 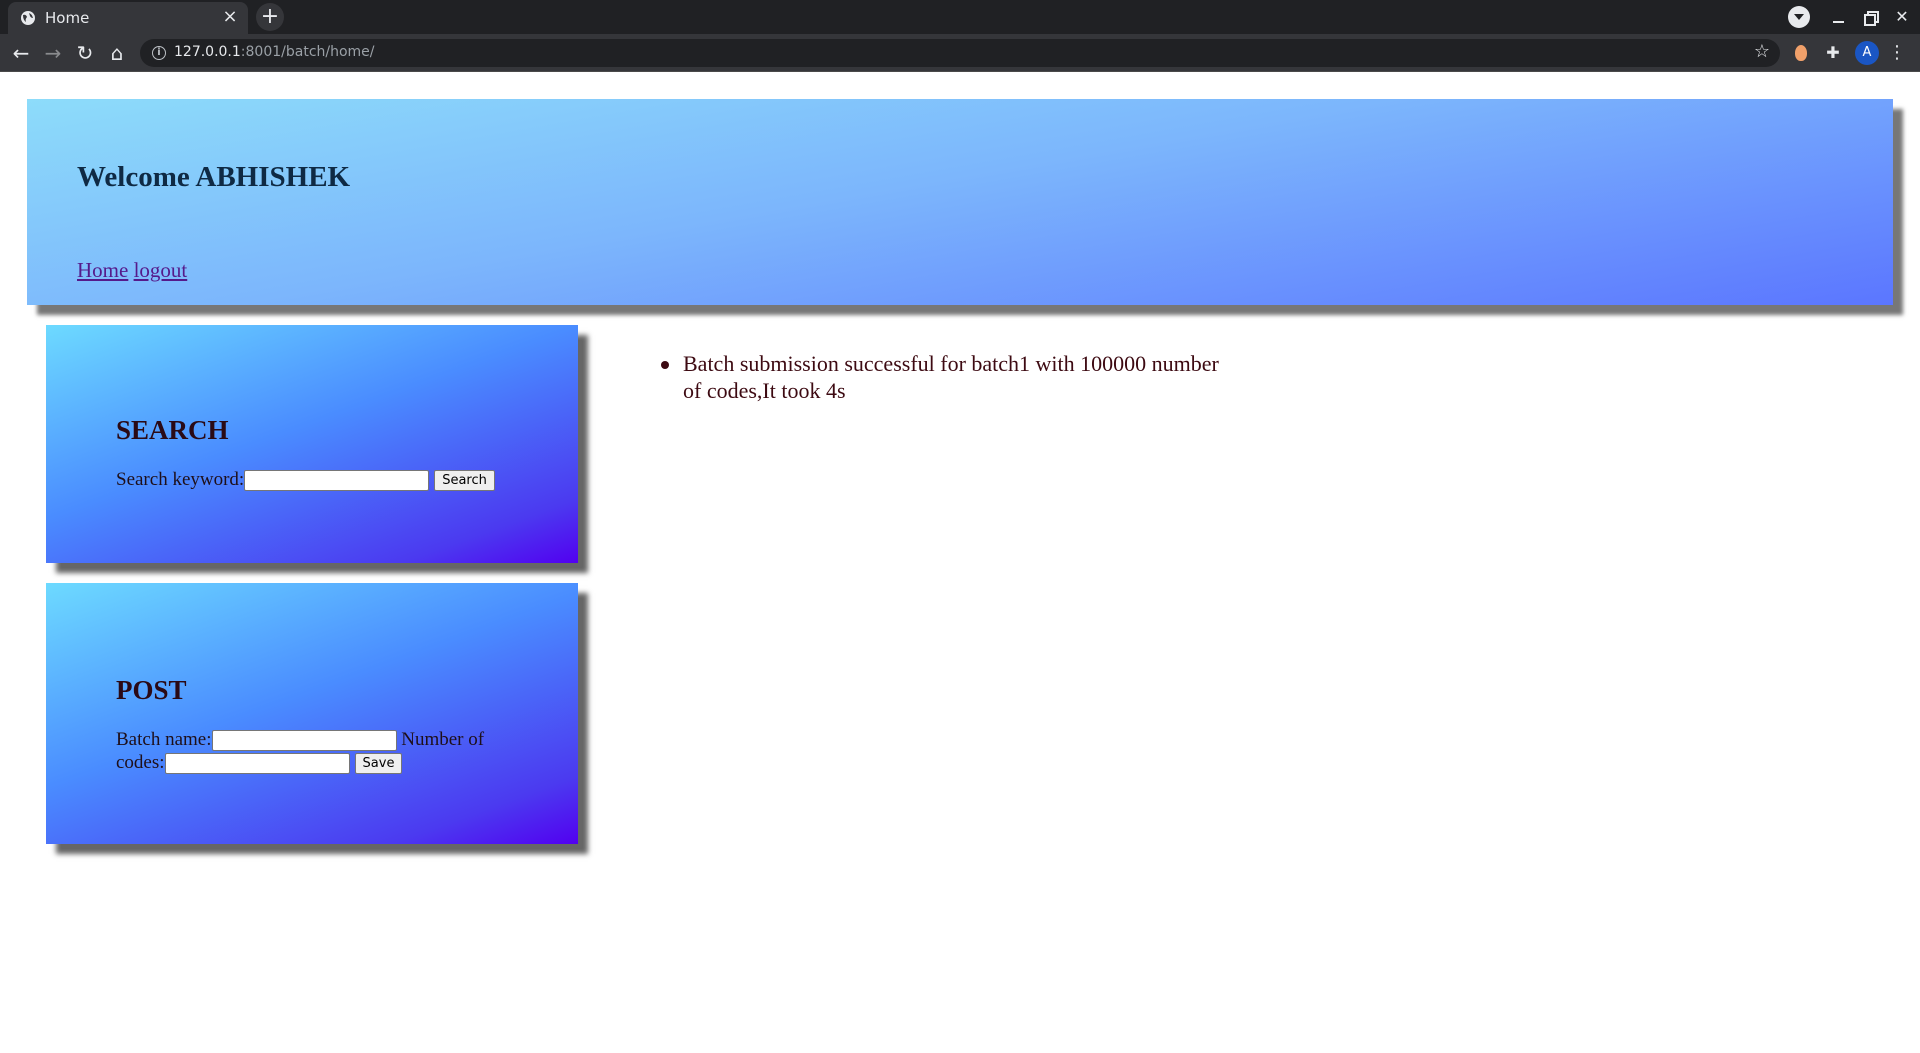 What do you see at coordinates (270, 17) in the screenshot?
I see `new-tab-button: +` at bounding box center [270, 17].